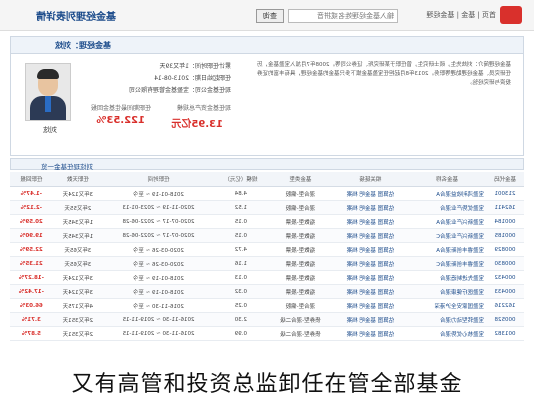  What do you see at coordinates (31, 305) in the screenshot?
I see `fund-return: 66.03%` at bounding box center [31, 305].